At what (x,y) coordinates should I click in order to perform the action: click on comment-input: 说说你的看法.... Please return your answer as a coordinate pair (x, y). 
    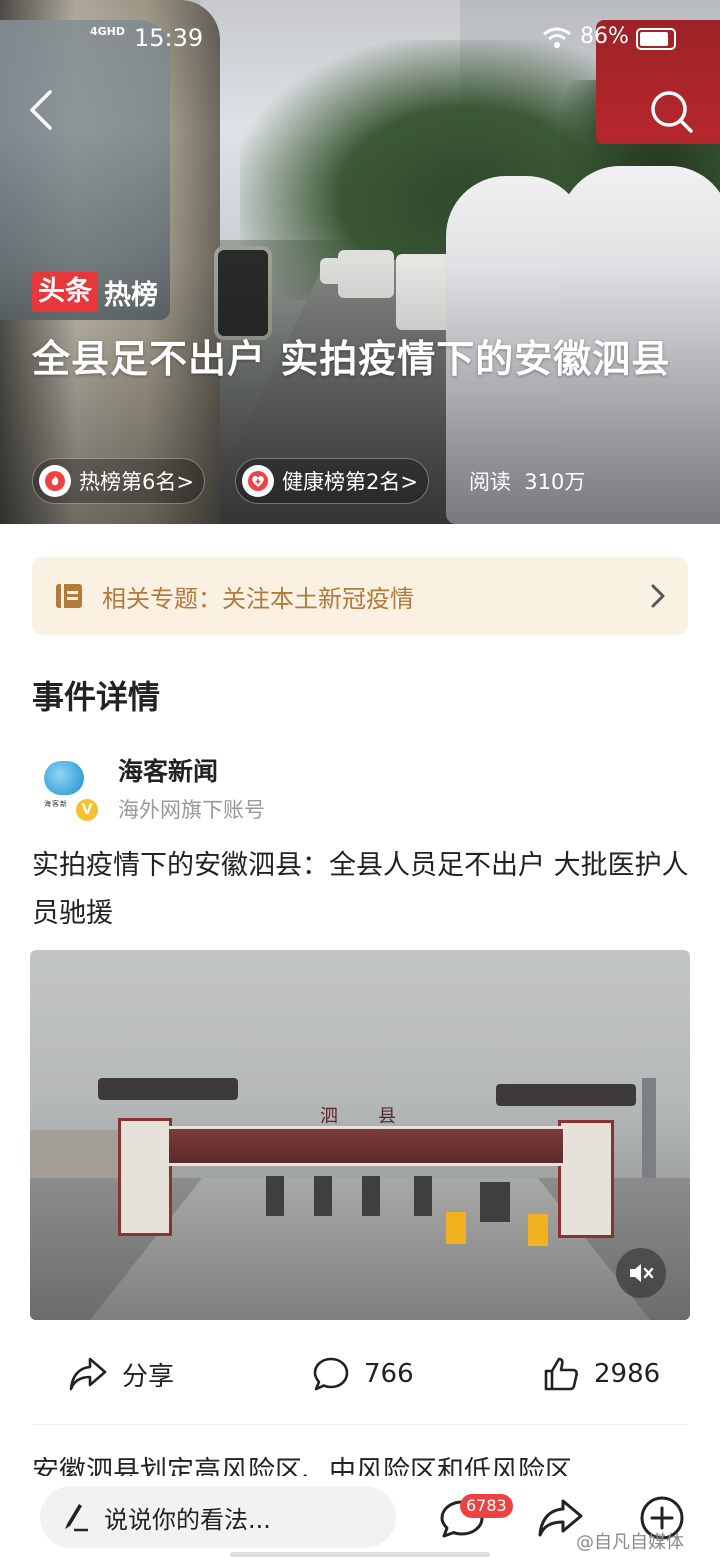
    Looking at the image, I should click on (218, 1517).